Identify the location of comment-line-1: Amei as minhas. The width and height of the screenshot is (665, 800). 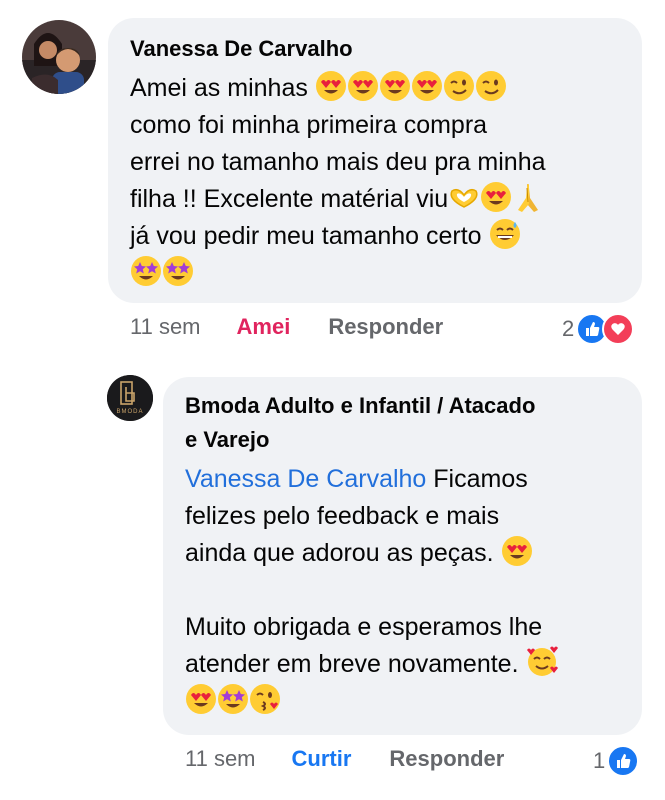
(338, 88).